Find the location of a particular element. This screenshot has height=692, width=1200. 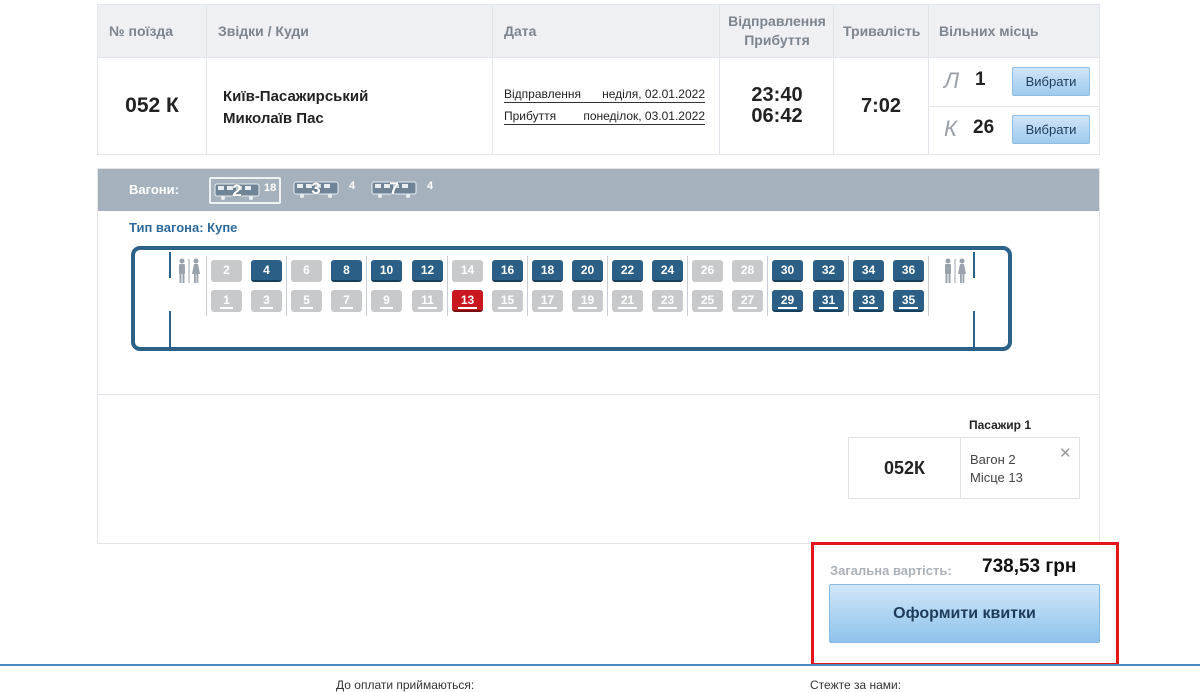

order-tickets-button: Оформити квитки is located at coordinates (964, 613).